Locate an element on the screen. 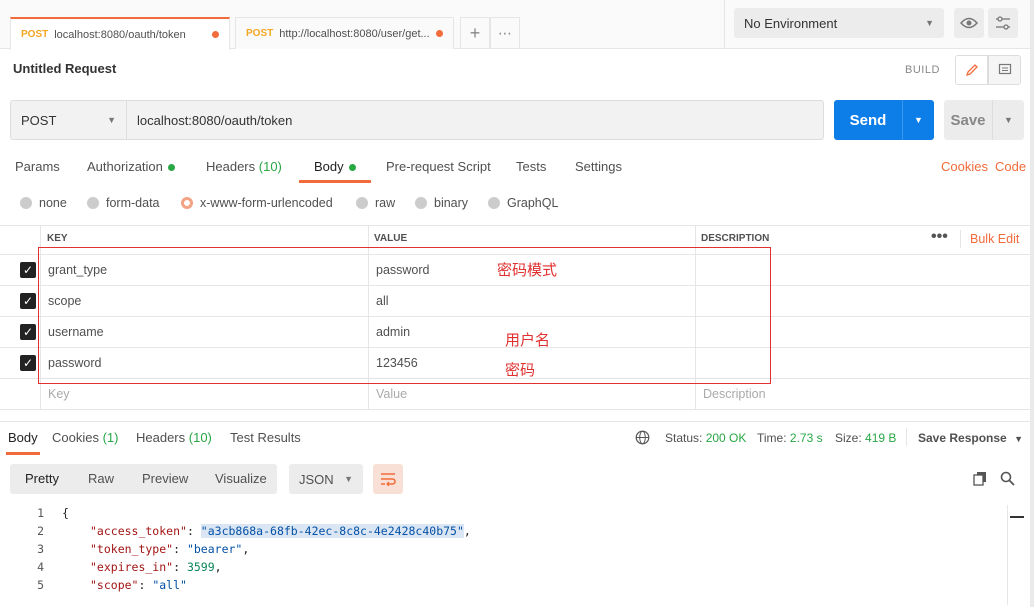  more-options-icon: ••• is located at coordinates (939, 237).